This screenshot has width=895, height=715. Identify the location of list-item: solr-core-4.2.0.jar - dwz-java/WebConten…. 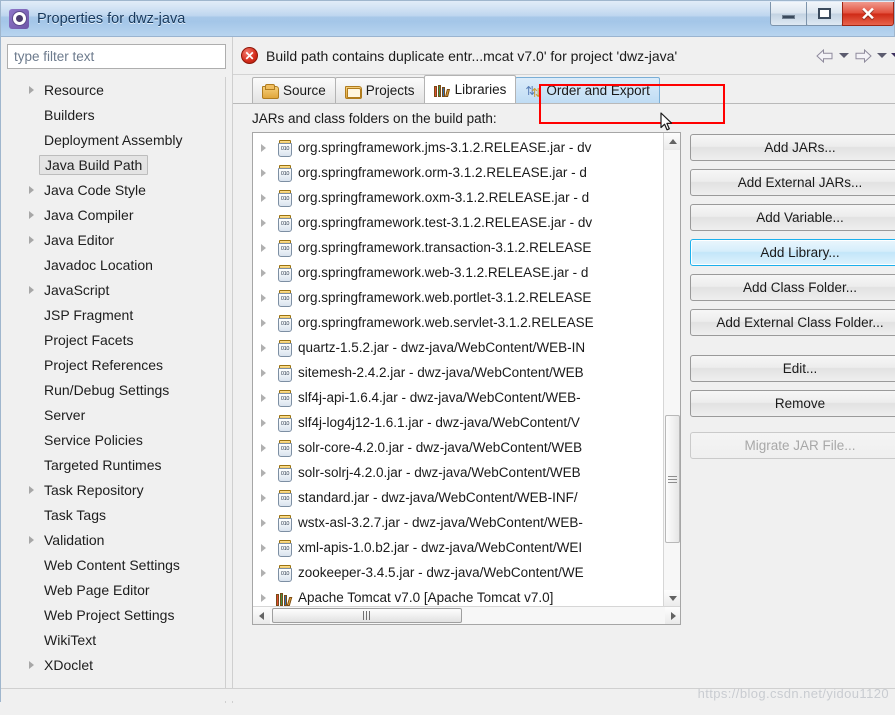
(458, 447).